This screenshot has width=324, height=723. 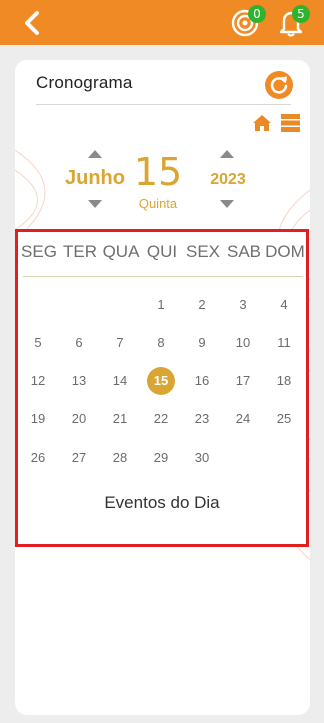 I want to click on month-up-arrow-icon, so click(x=95, y=154).